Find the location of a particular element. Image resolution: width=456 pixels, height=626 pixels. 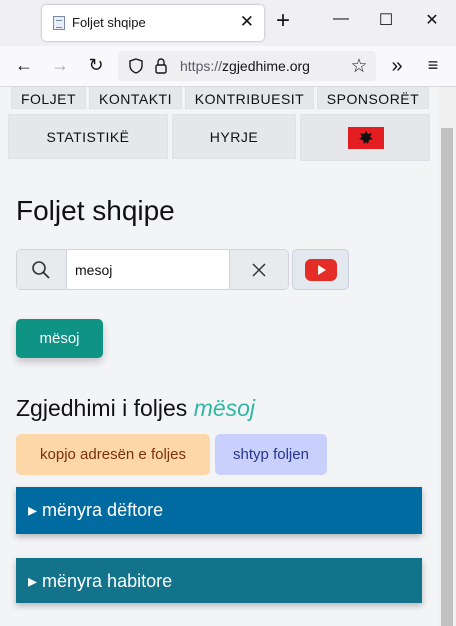

reload-icon: ↻ is located at coordinates (96, 65).